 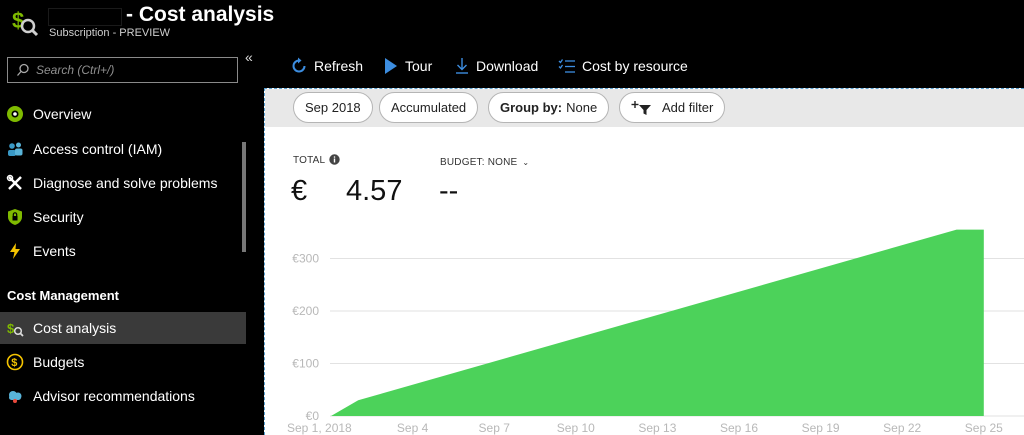 I want to click on sidebar-item-label: Overview, so click(x=62, y=114).